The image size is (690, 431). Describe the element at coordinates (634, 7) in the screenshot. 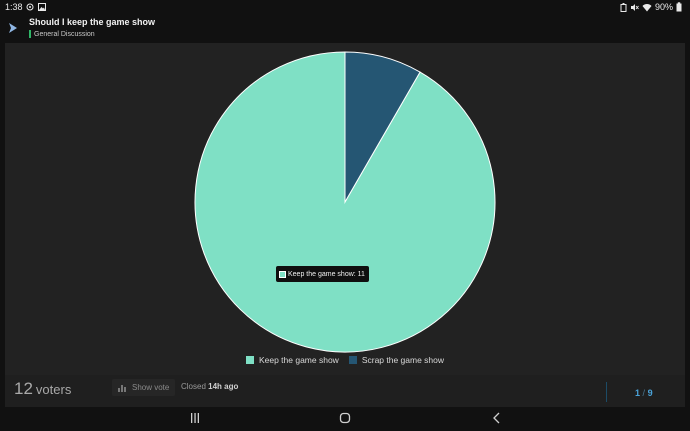

I see `mute-icon` at that location.